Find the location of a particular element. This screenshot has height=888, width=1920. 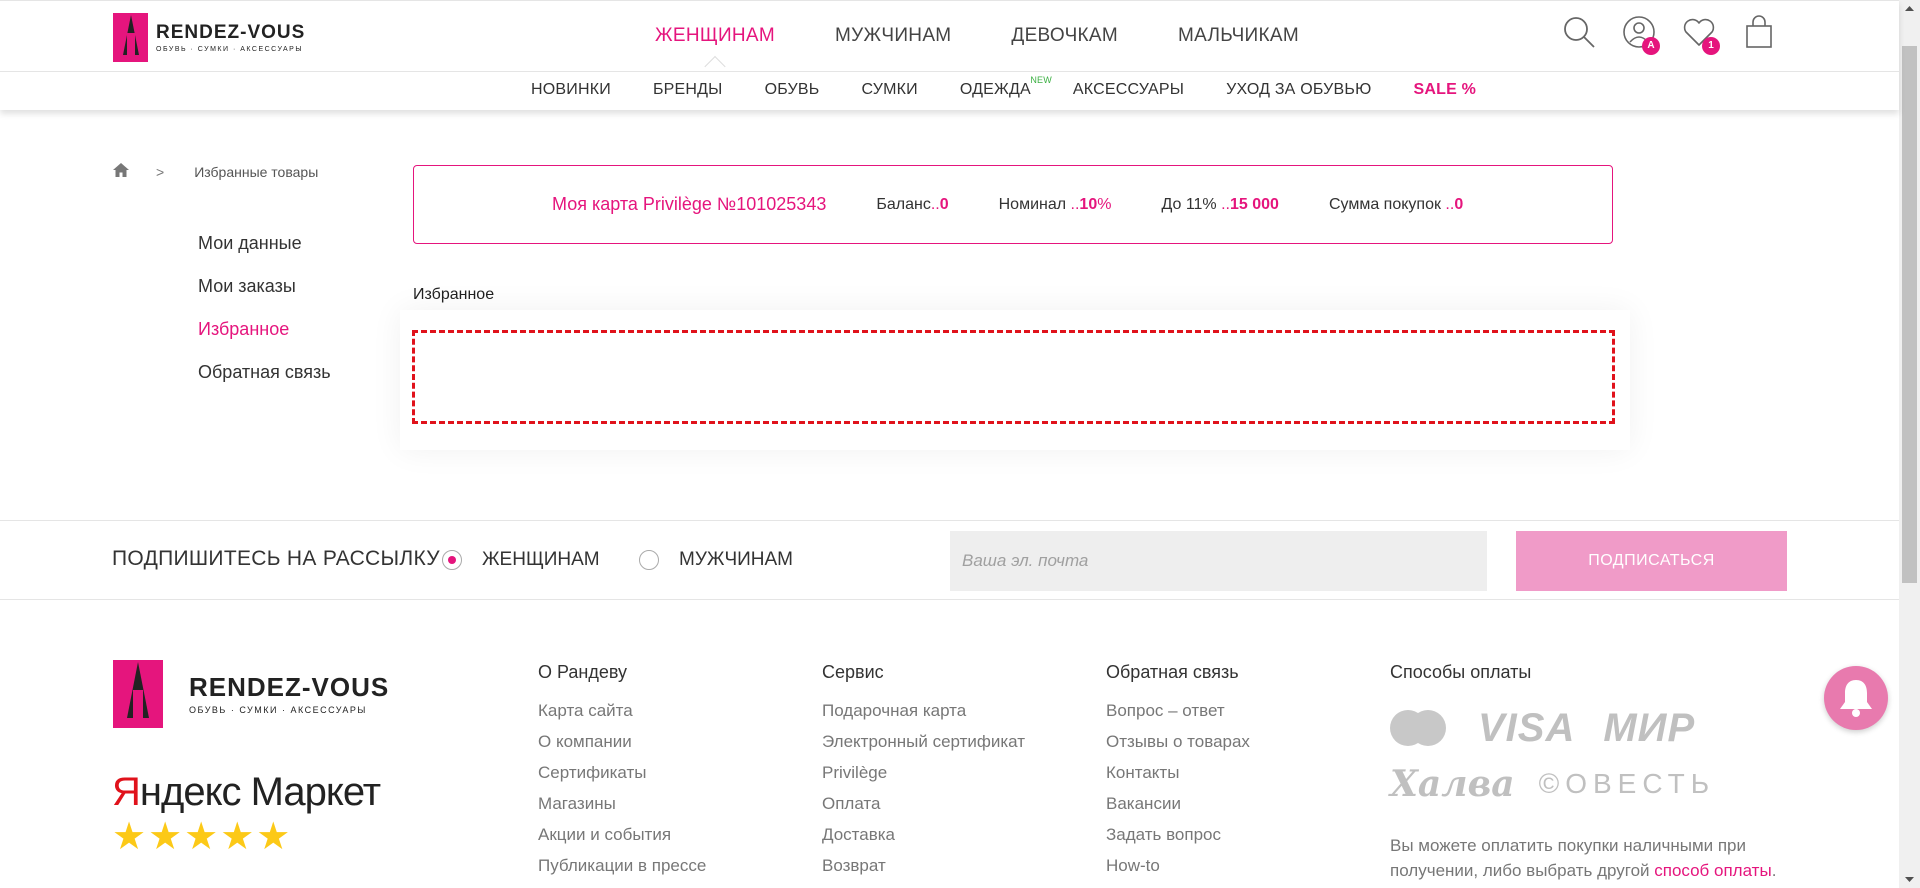

favorites-heart-icon: 1 is located at coordinates (1701, 35).